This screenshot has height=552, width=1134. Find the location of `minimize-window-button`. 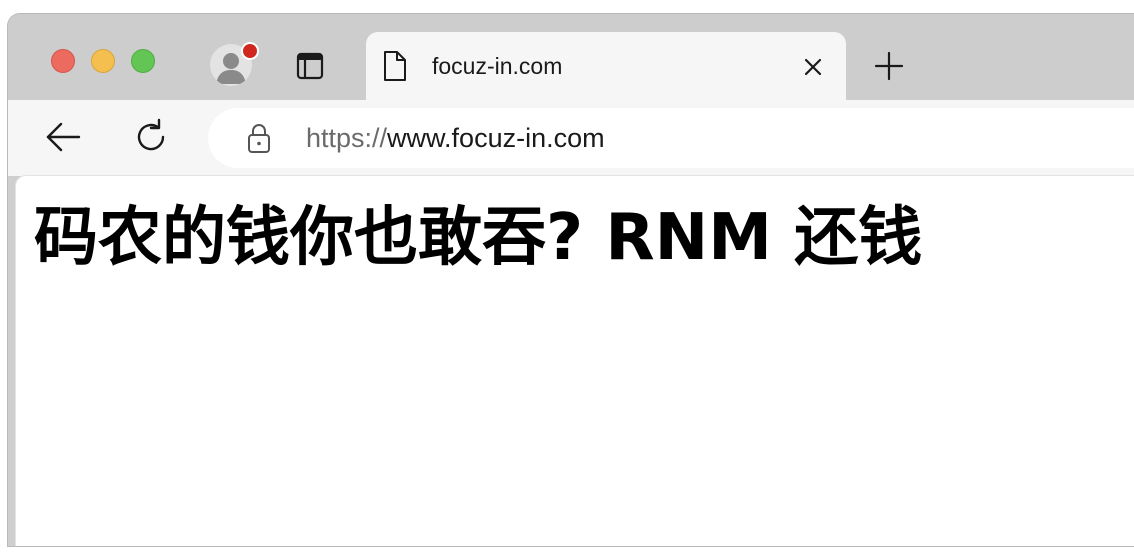

minimize-window-button is located at coordinates (103, 61).